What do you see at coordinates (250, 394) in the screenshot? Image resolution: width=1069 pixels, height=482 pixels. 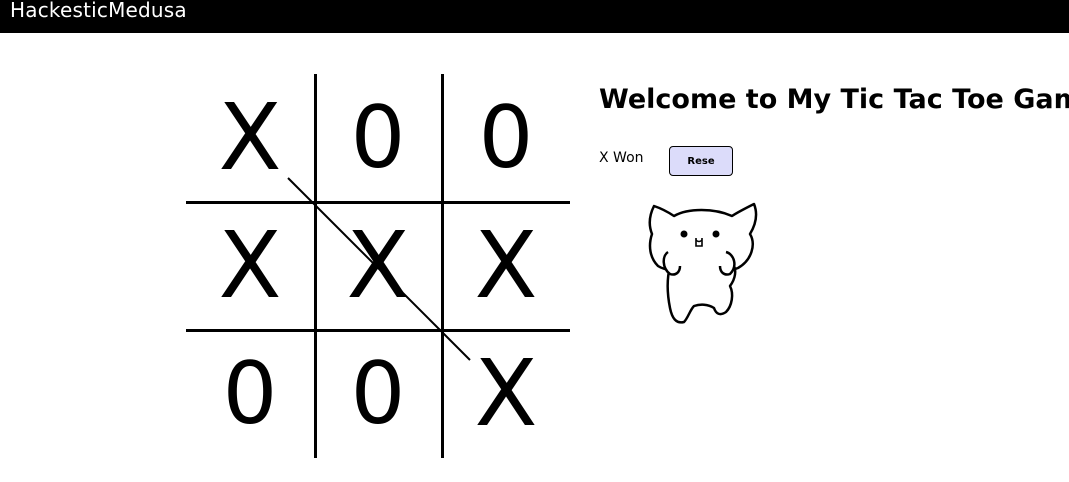 I see `board-cell-7: 0` at bounding box center [250, 394].